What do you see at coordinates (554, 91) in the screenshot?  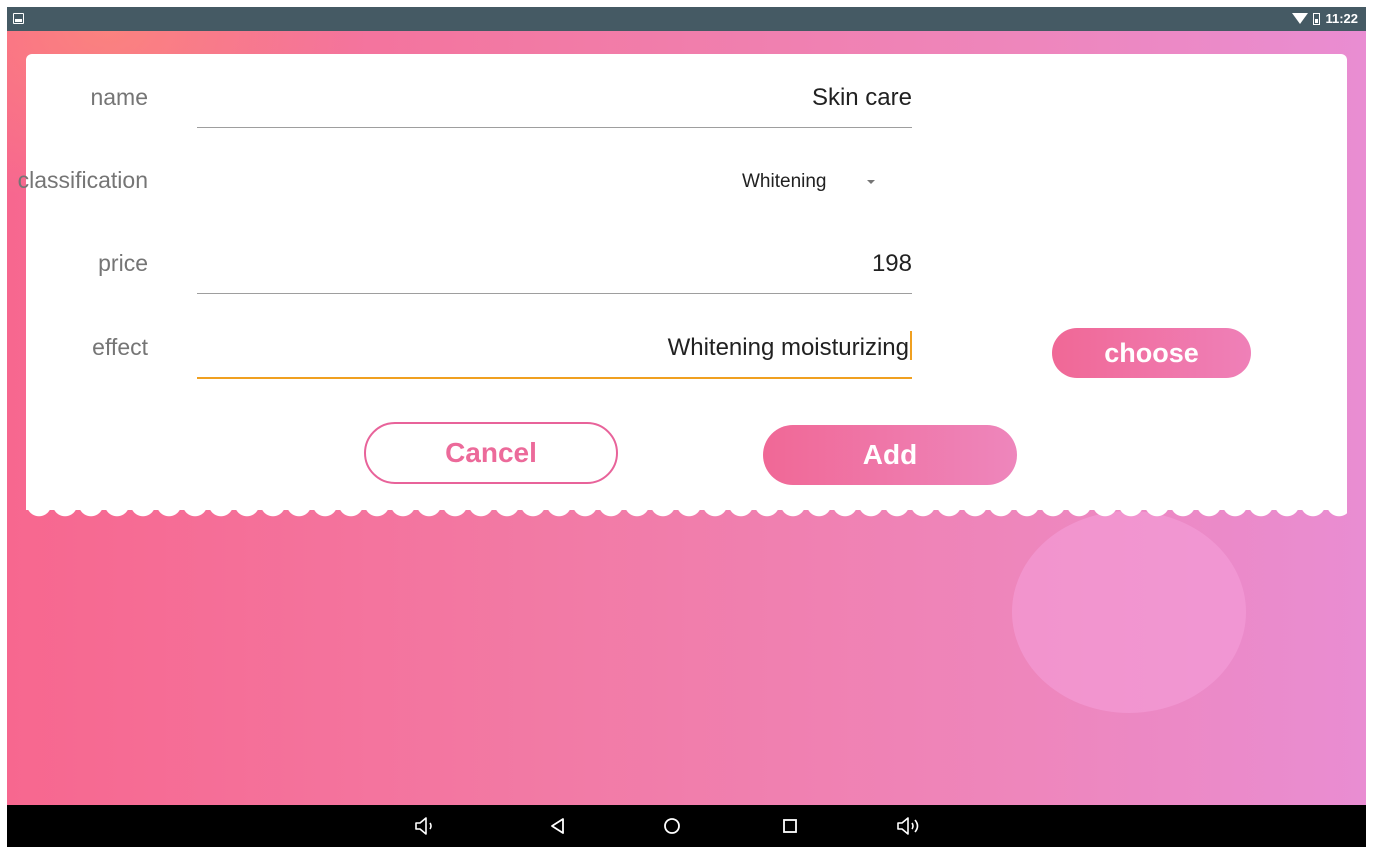 I see `name-field: Skin care` at bounding box center [554, 91].